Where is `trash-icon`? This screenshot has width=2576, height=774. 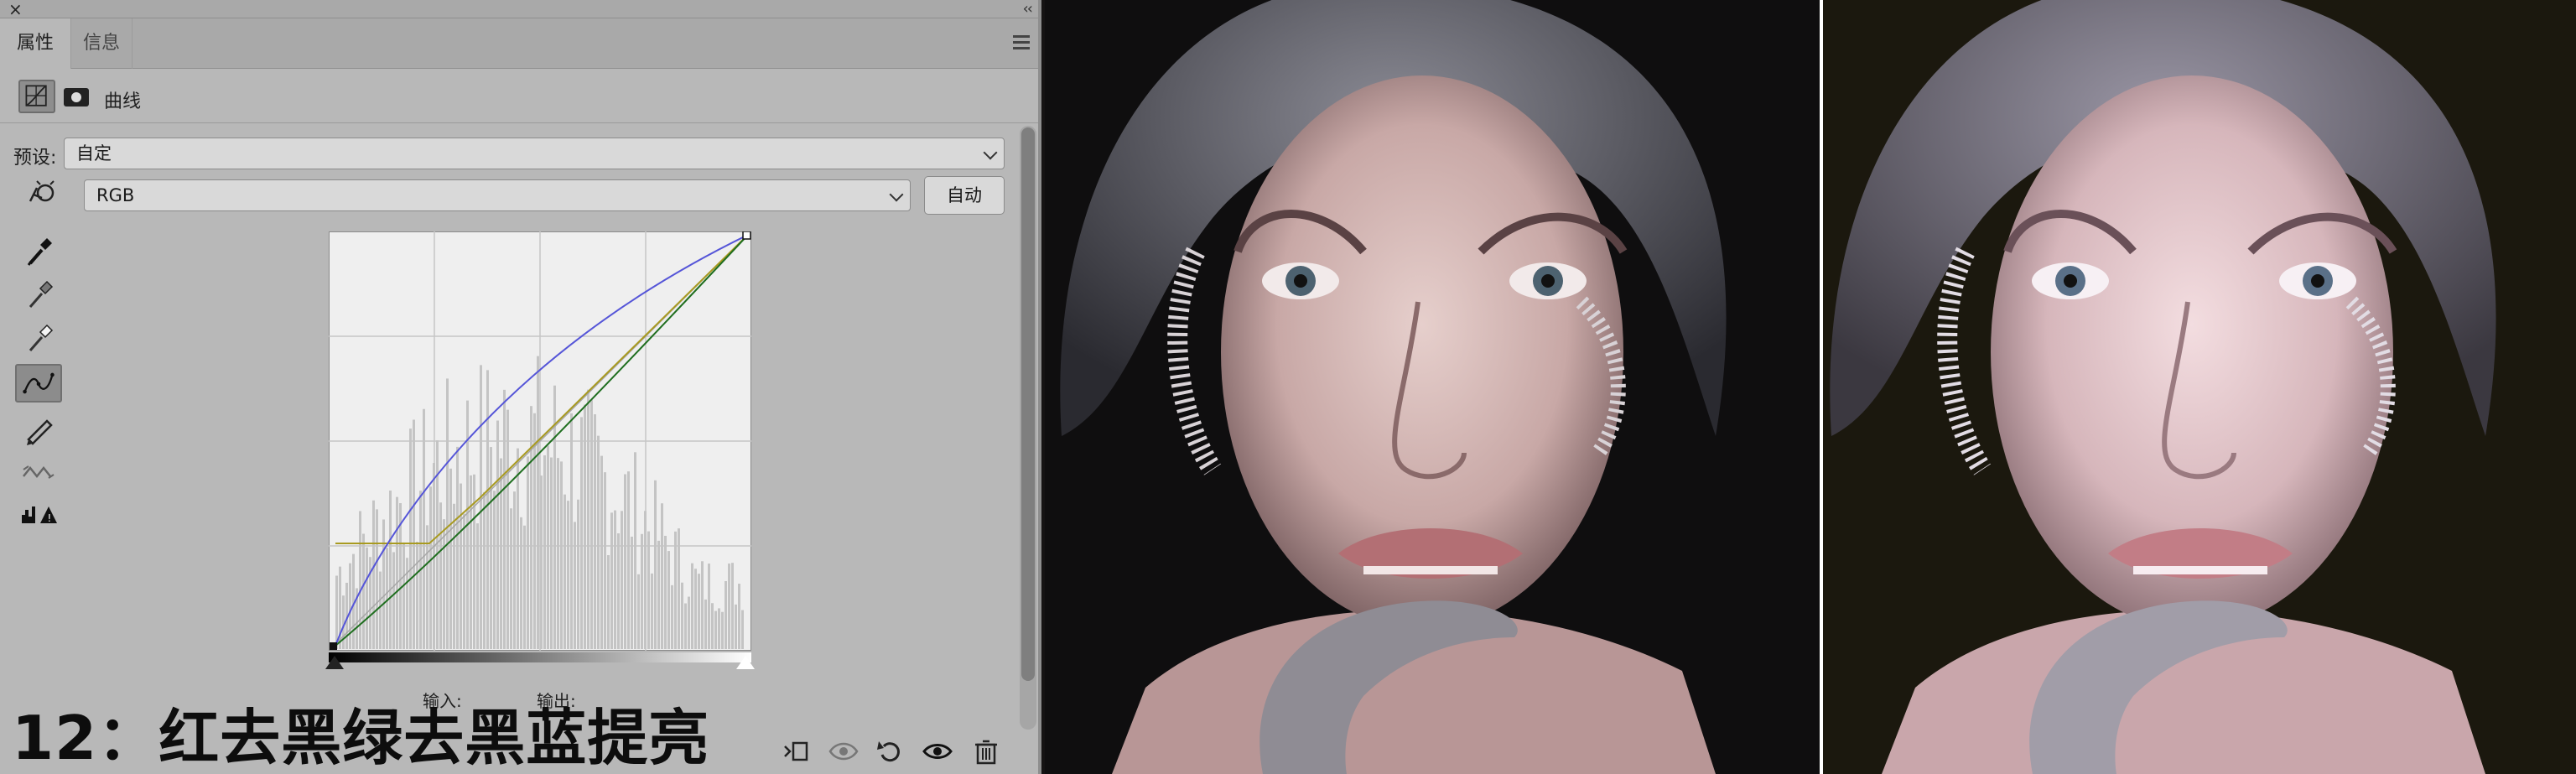
trash-icon is located at coordinates (986, 752).